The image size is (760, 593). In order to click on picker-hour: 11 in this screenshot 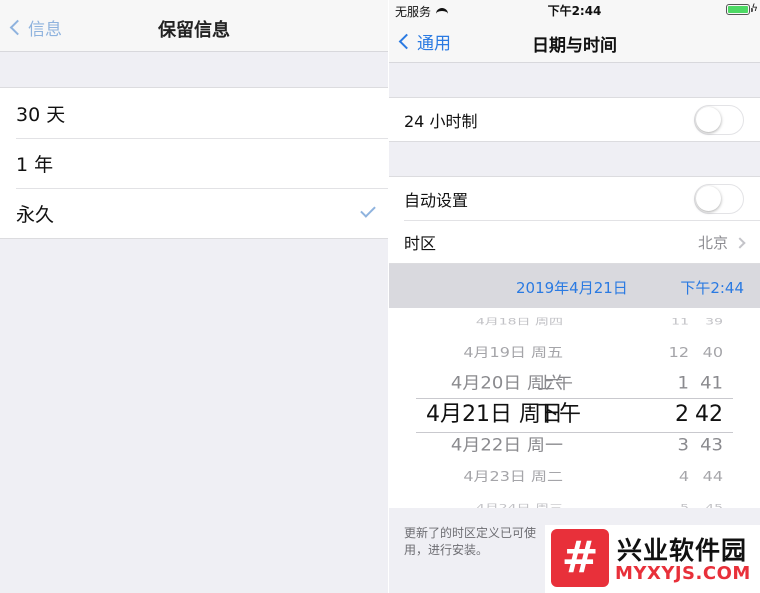, I will do `click(680, 322)`.